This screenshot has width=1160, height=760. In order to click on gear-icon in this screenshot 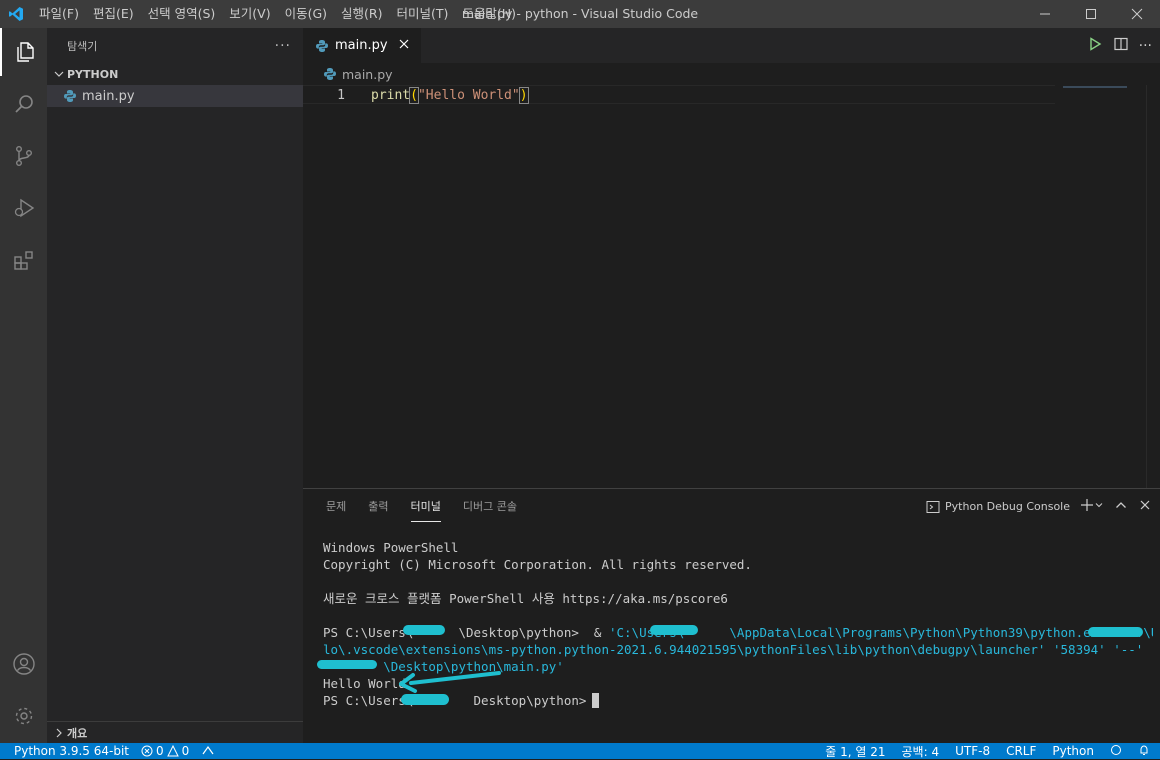, I will do `click(23, 716)`.